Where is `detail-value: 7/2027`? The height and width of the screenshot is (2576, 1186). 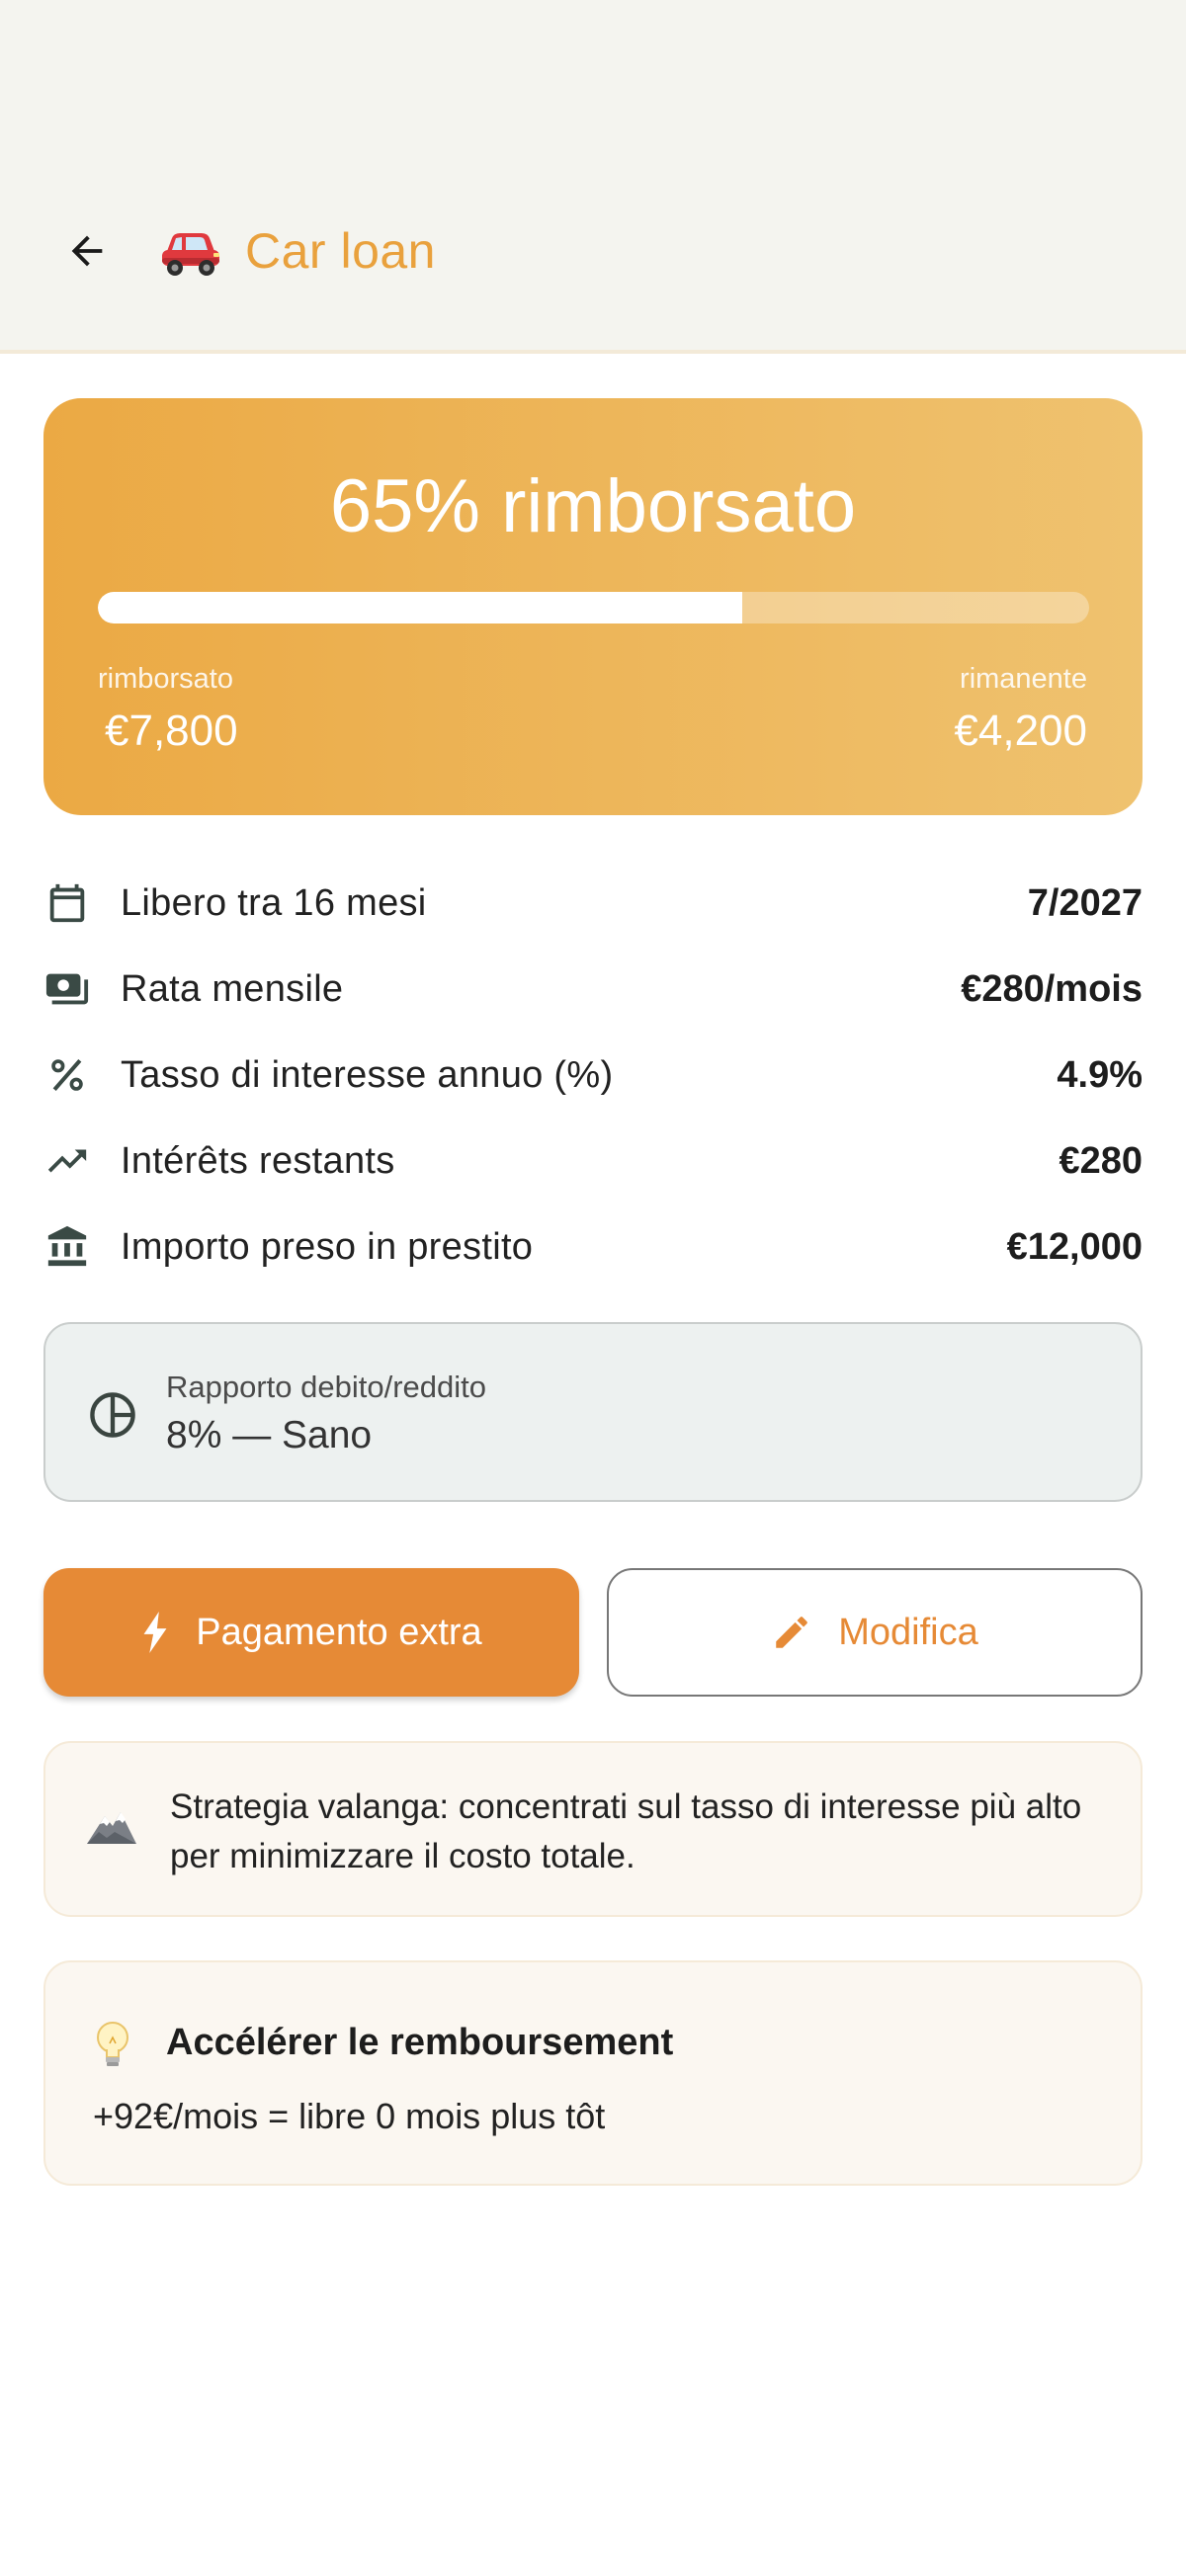 detail-value: 7/2027 is located at coordinates (1085, 902).